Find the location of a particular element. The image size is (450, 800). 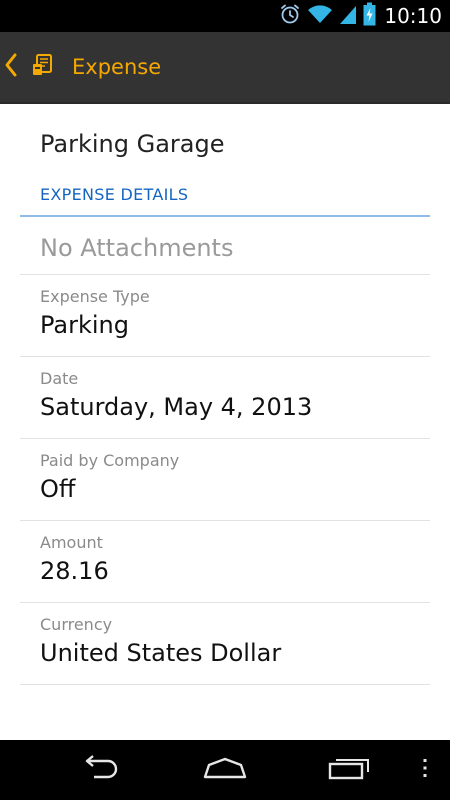

field-value: United States Dollar is located at coordinates (161, 653).